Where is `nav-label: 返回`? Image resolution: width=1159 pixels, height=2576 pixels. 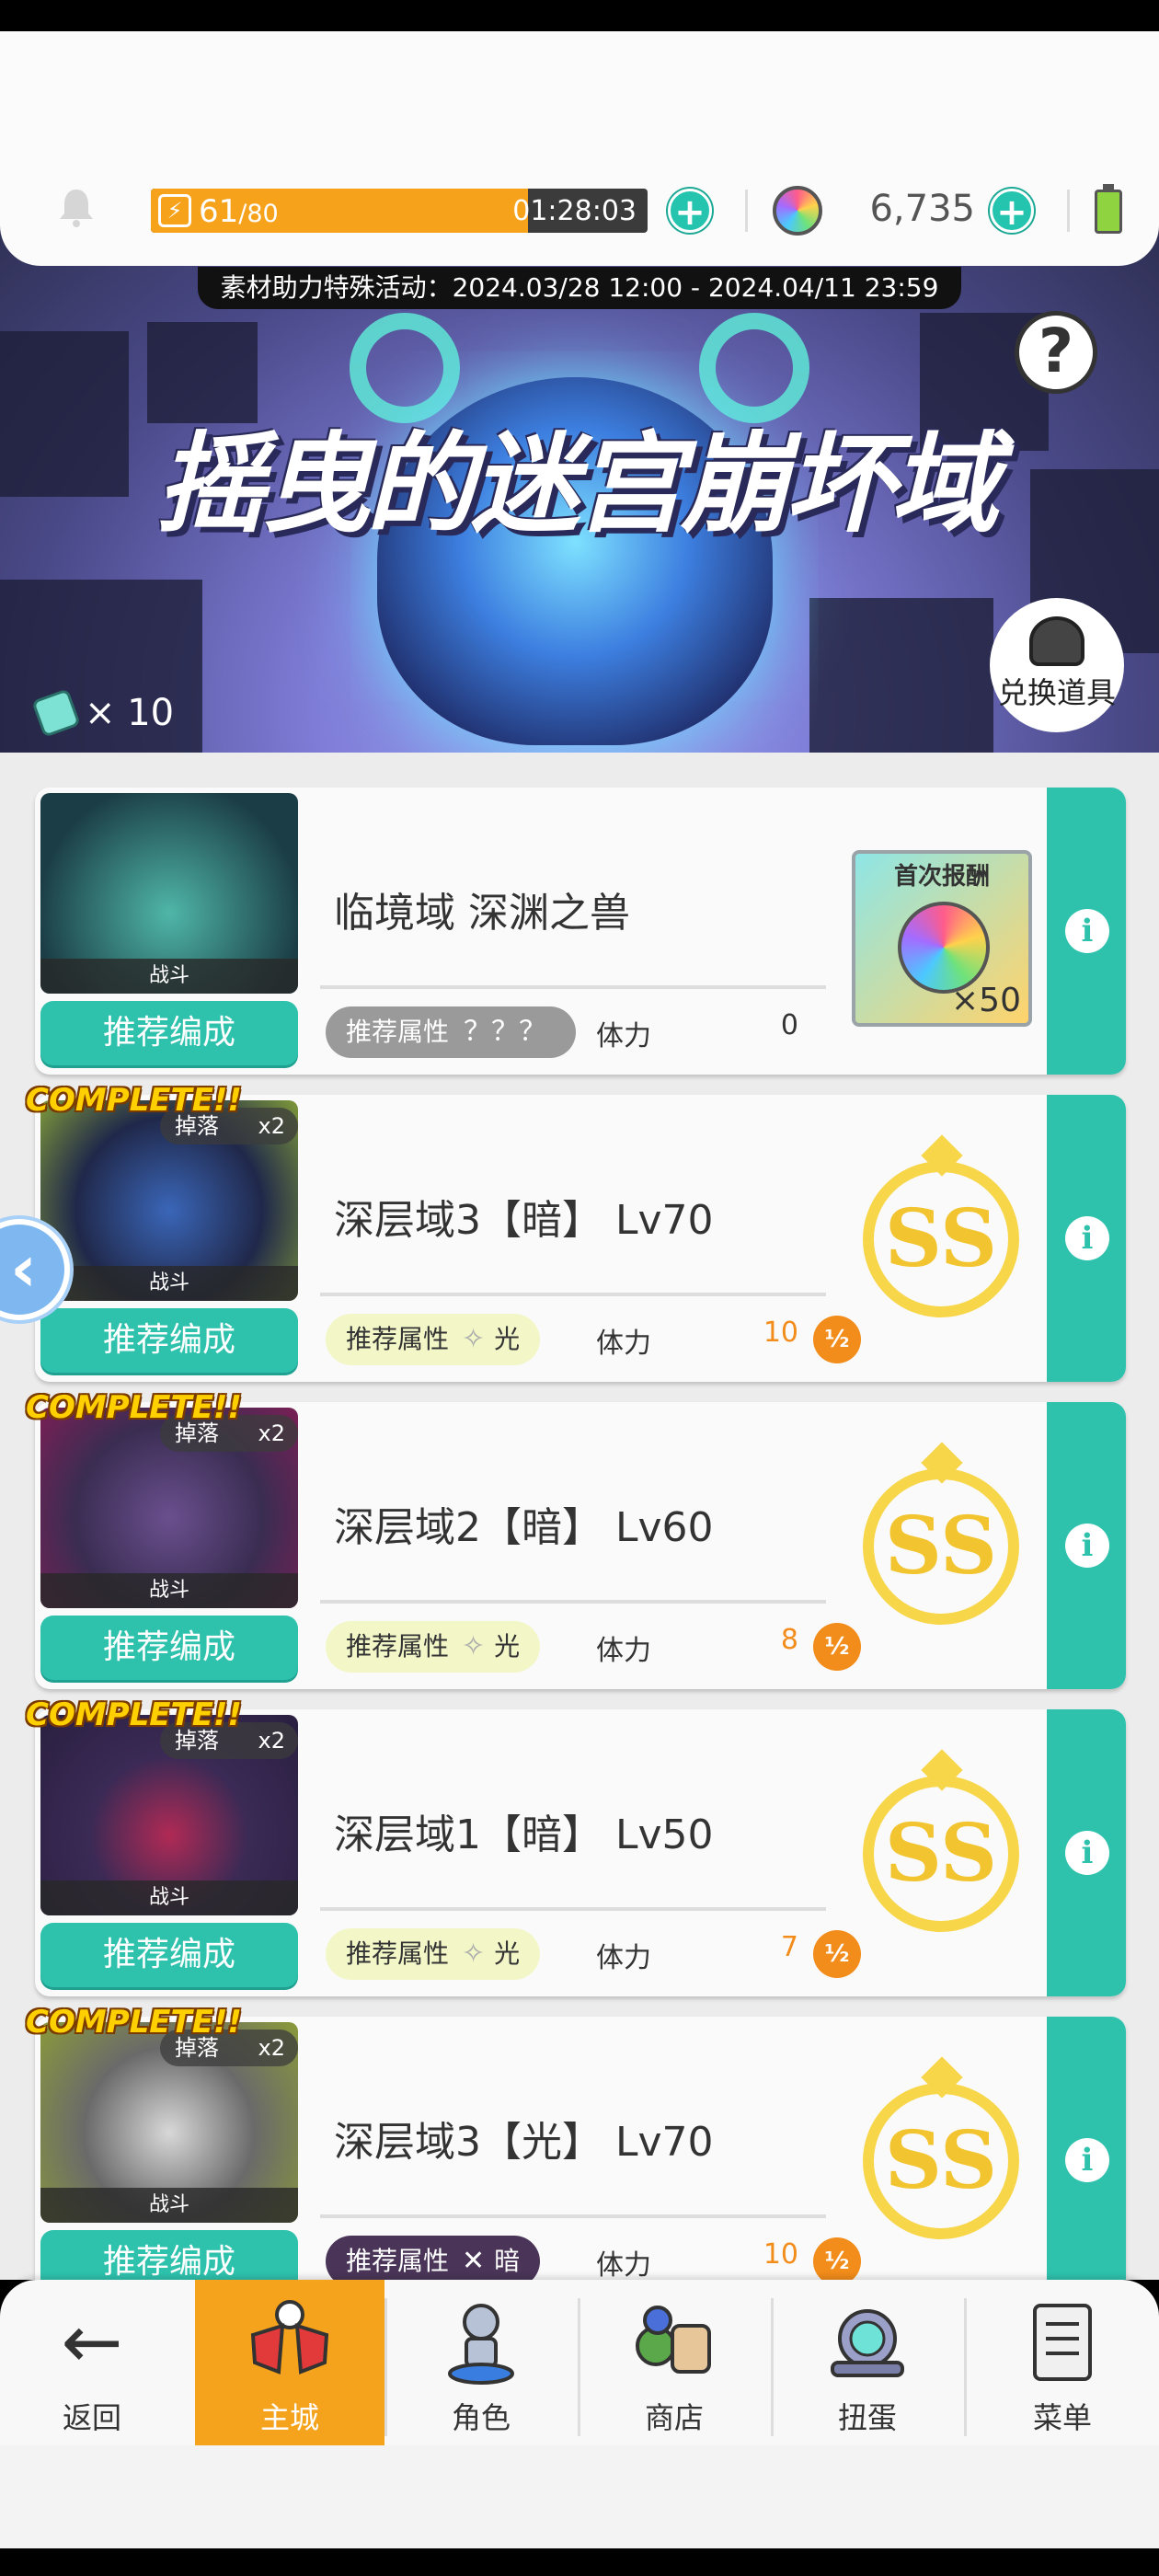
nav-label: 返回 is located at coordinates (91, 2417).